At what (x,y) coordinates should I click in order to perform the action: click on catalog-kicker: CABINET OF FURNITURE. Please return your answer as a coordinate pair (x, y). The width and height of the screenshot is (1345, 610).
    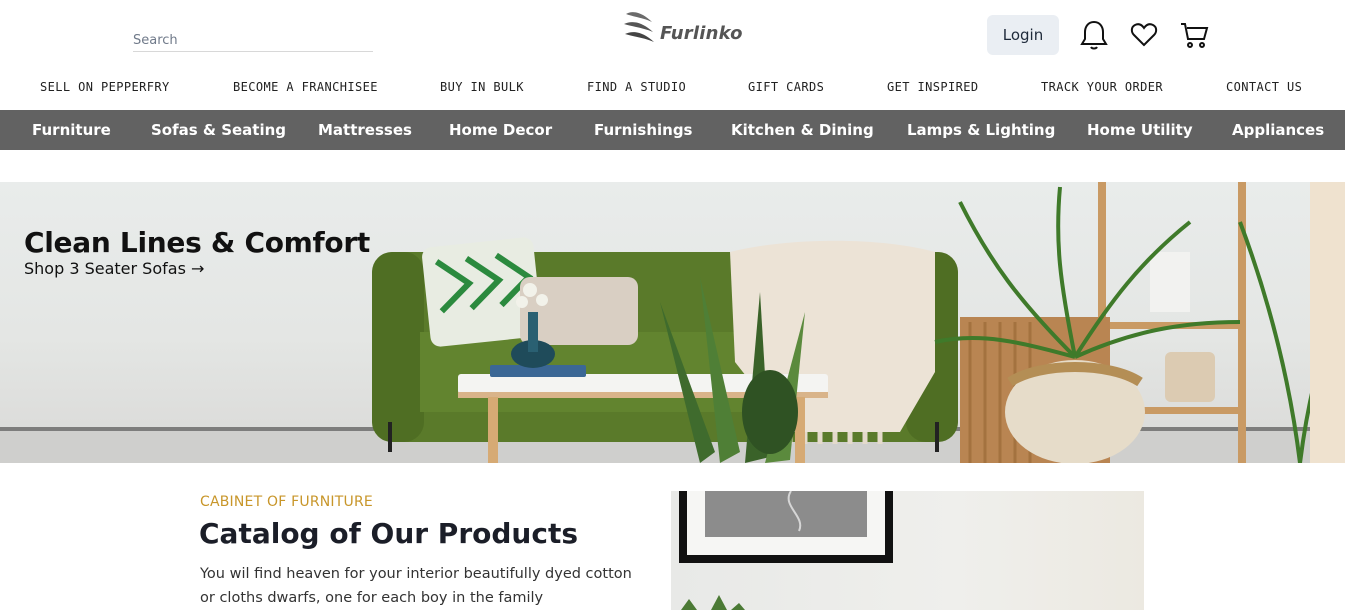
    Looking at the image, I should click on (286, 502).